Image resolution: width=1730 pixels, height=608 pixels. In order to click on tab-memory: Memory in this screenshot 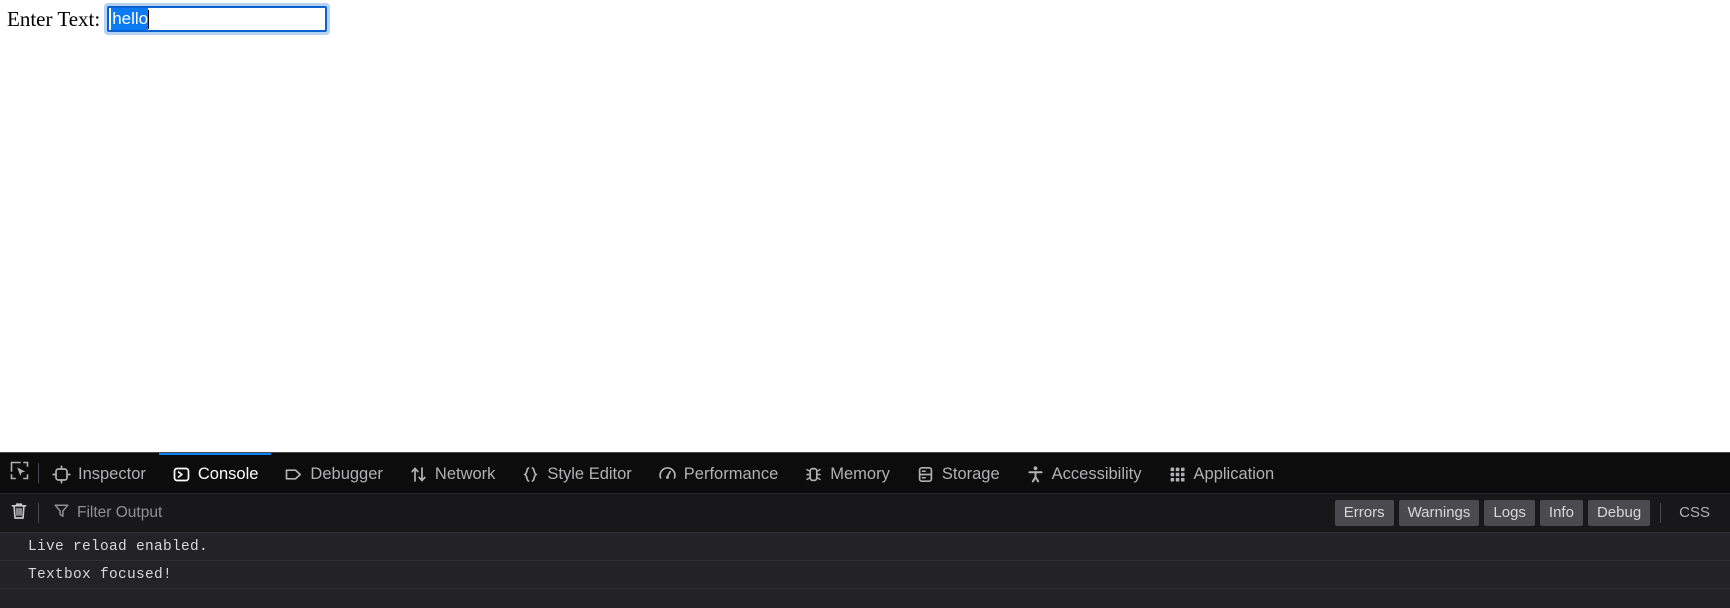, I will do `click(847, 473)`.